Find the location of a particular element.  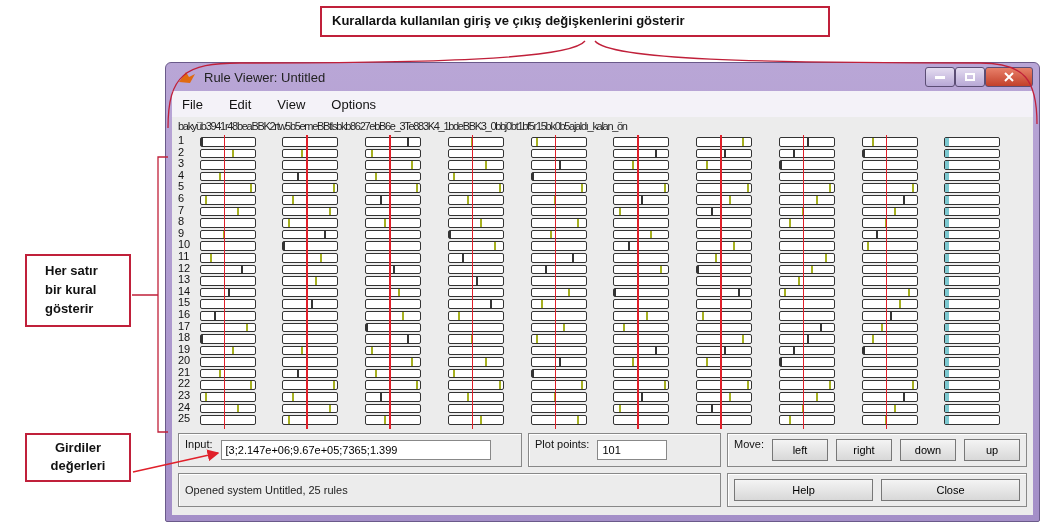

maximize-icon is located at coordinates (970, 77).